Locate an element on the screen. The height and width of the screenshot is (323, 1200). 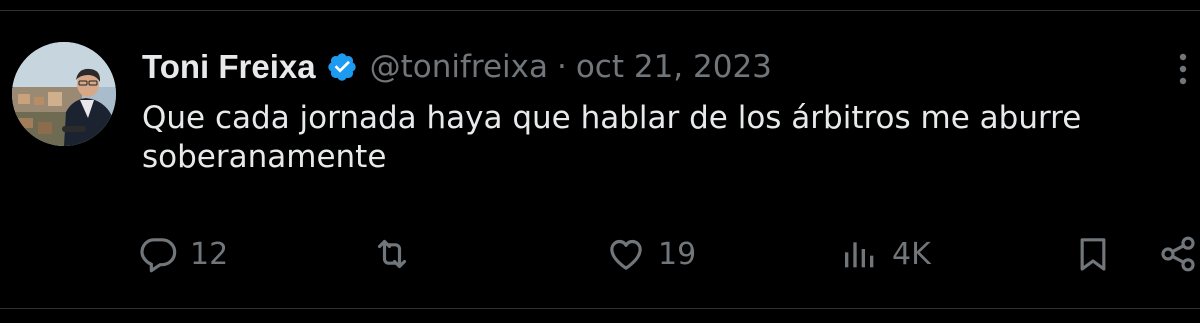
share-icon is located at coordinates (1178, 254).